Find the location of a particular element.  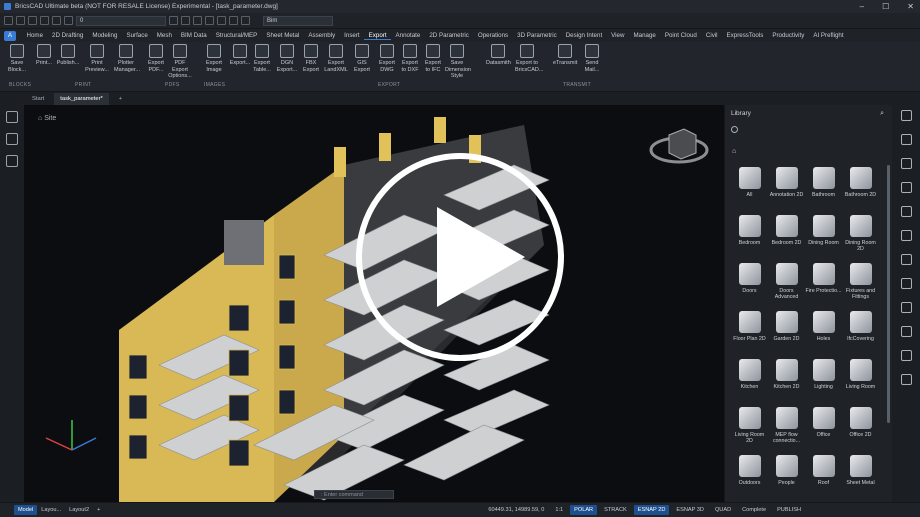

library-item-living-room: Living Room is located at coordinates (860, 383).